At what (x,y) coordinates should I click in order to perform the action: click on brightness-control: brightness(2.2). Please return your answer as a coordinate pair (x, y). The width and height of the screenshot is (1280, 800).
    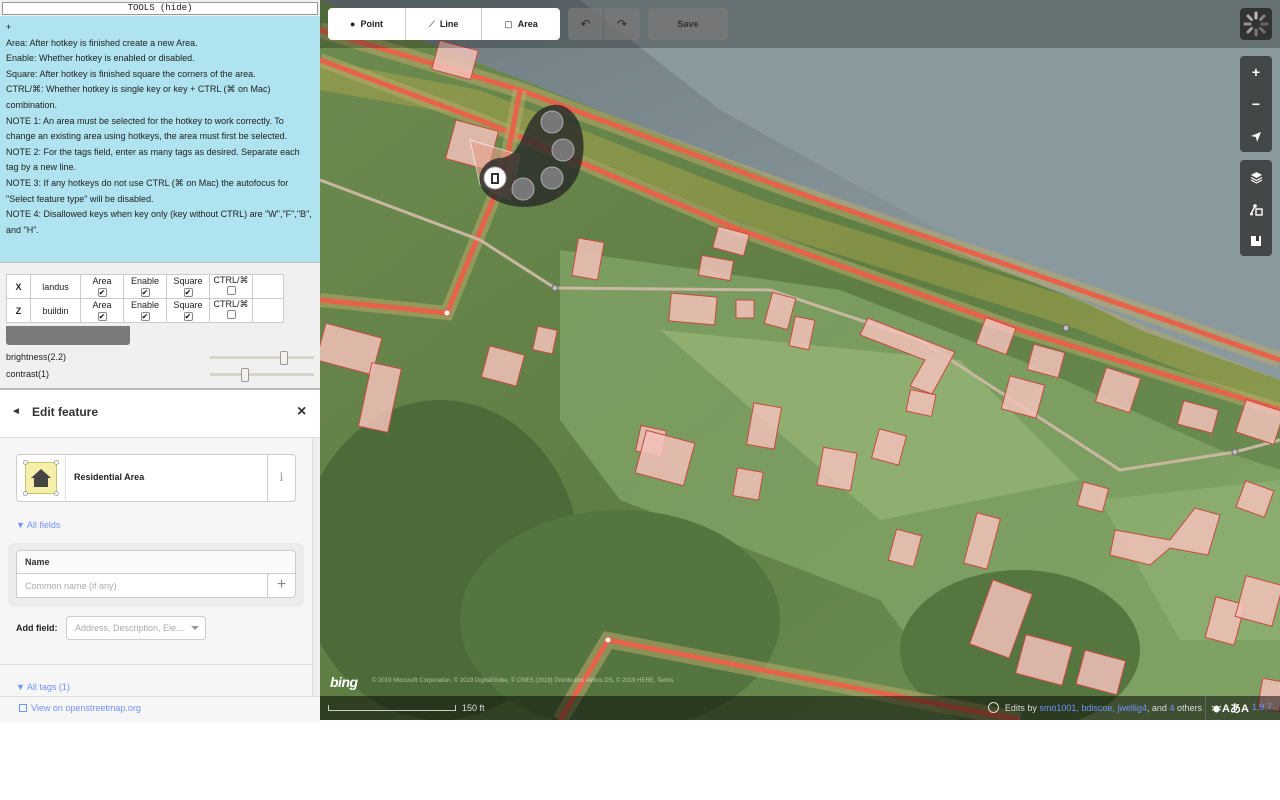
    Looking at the image, I should click on (161, 357).